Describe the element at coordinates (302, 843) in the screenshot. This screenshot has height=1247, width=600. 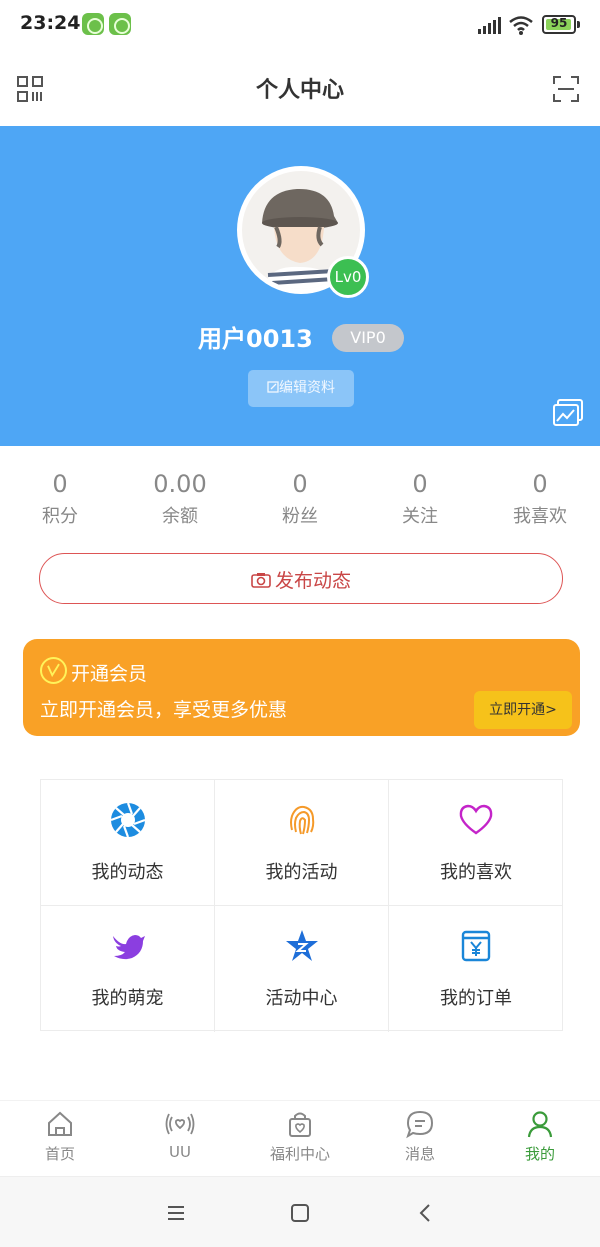
I see `feature-my-activities: 我的活动` at that location.